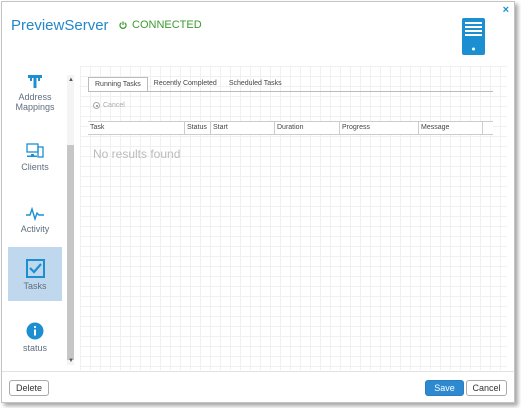 The width and height of the screenshot is (521, 408). I want to click on sidebar-item-tasks: Tasks, so click(35, 274).